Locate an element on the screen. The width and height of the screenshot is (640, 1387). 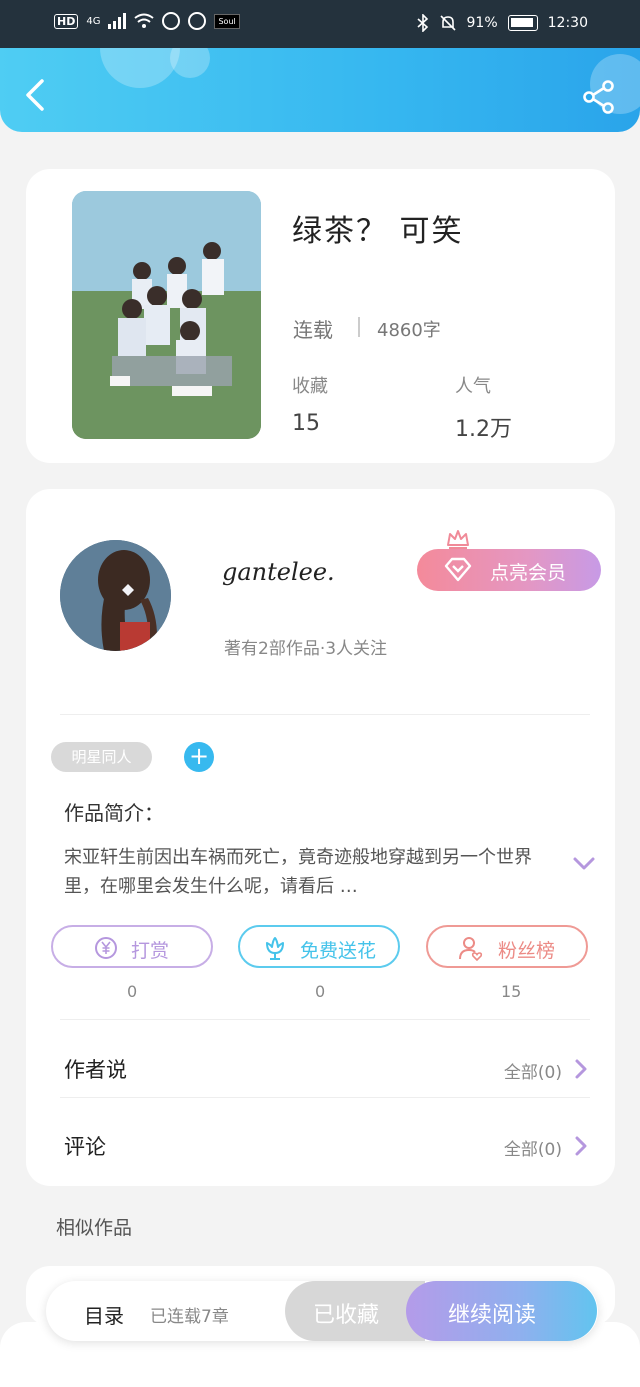
author-says-label: 作者说 is located at coordinates (95, 1070).